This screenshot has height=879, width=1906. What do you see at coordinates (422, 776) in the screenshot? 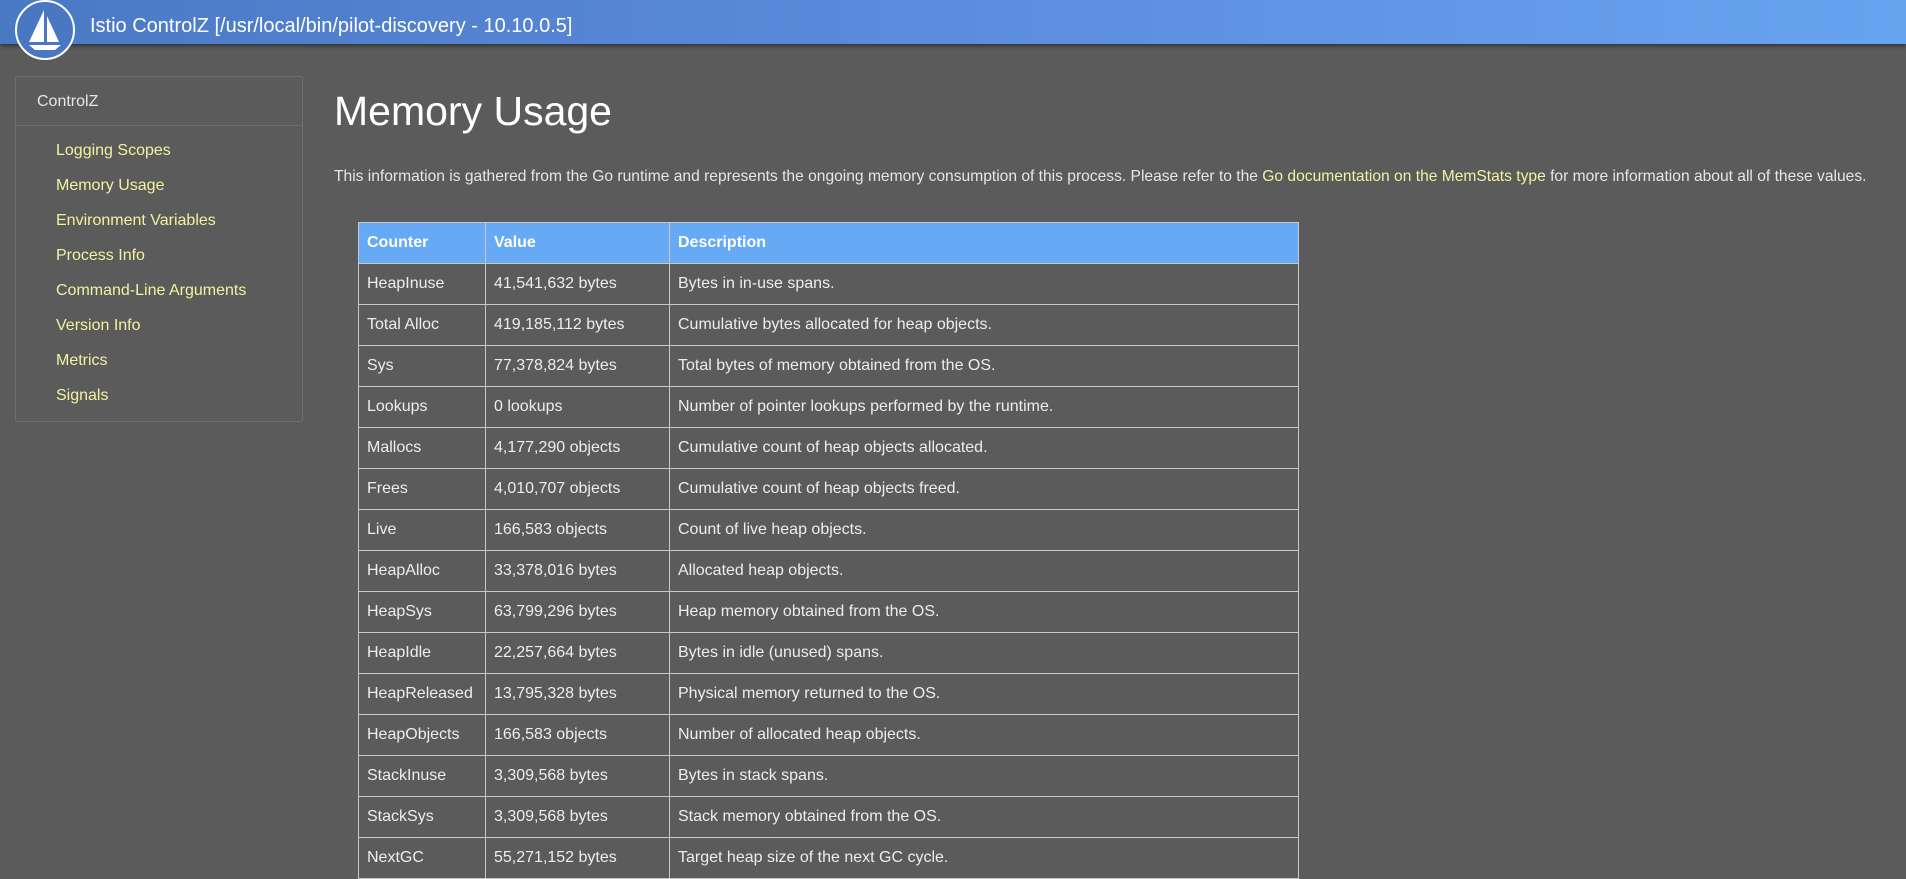
I see `cell-counter: StackInuse` at bounding box center [422, 776].